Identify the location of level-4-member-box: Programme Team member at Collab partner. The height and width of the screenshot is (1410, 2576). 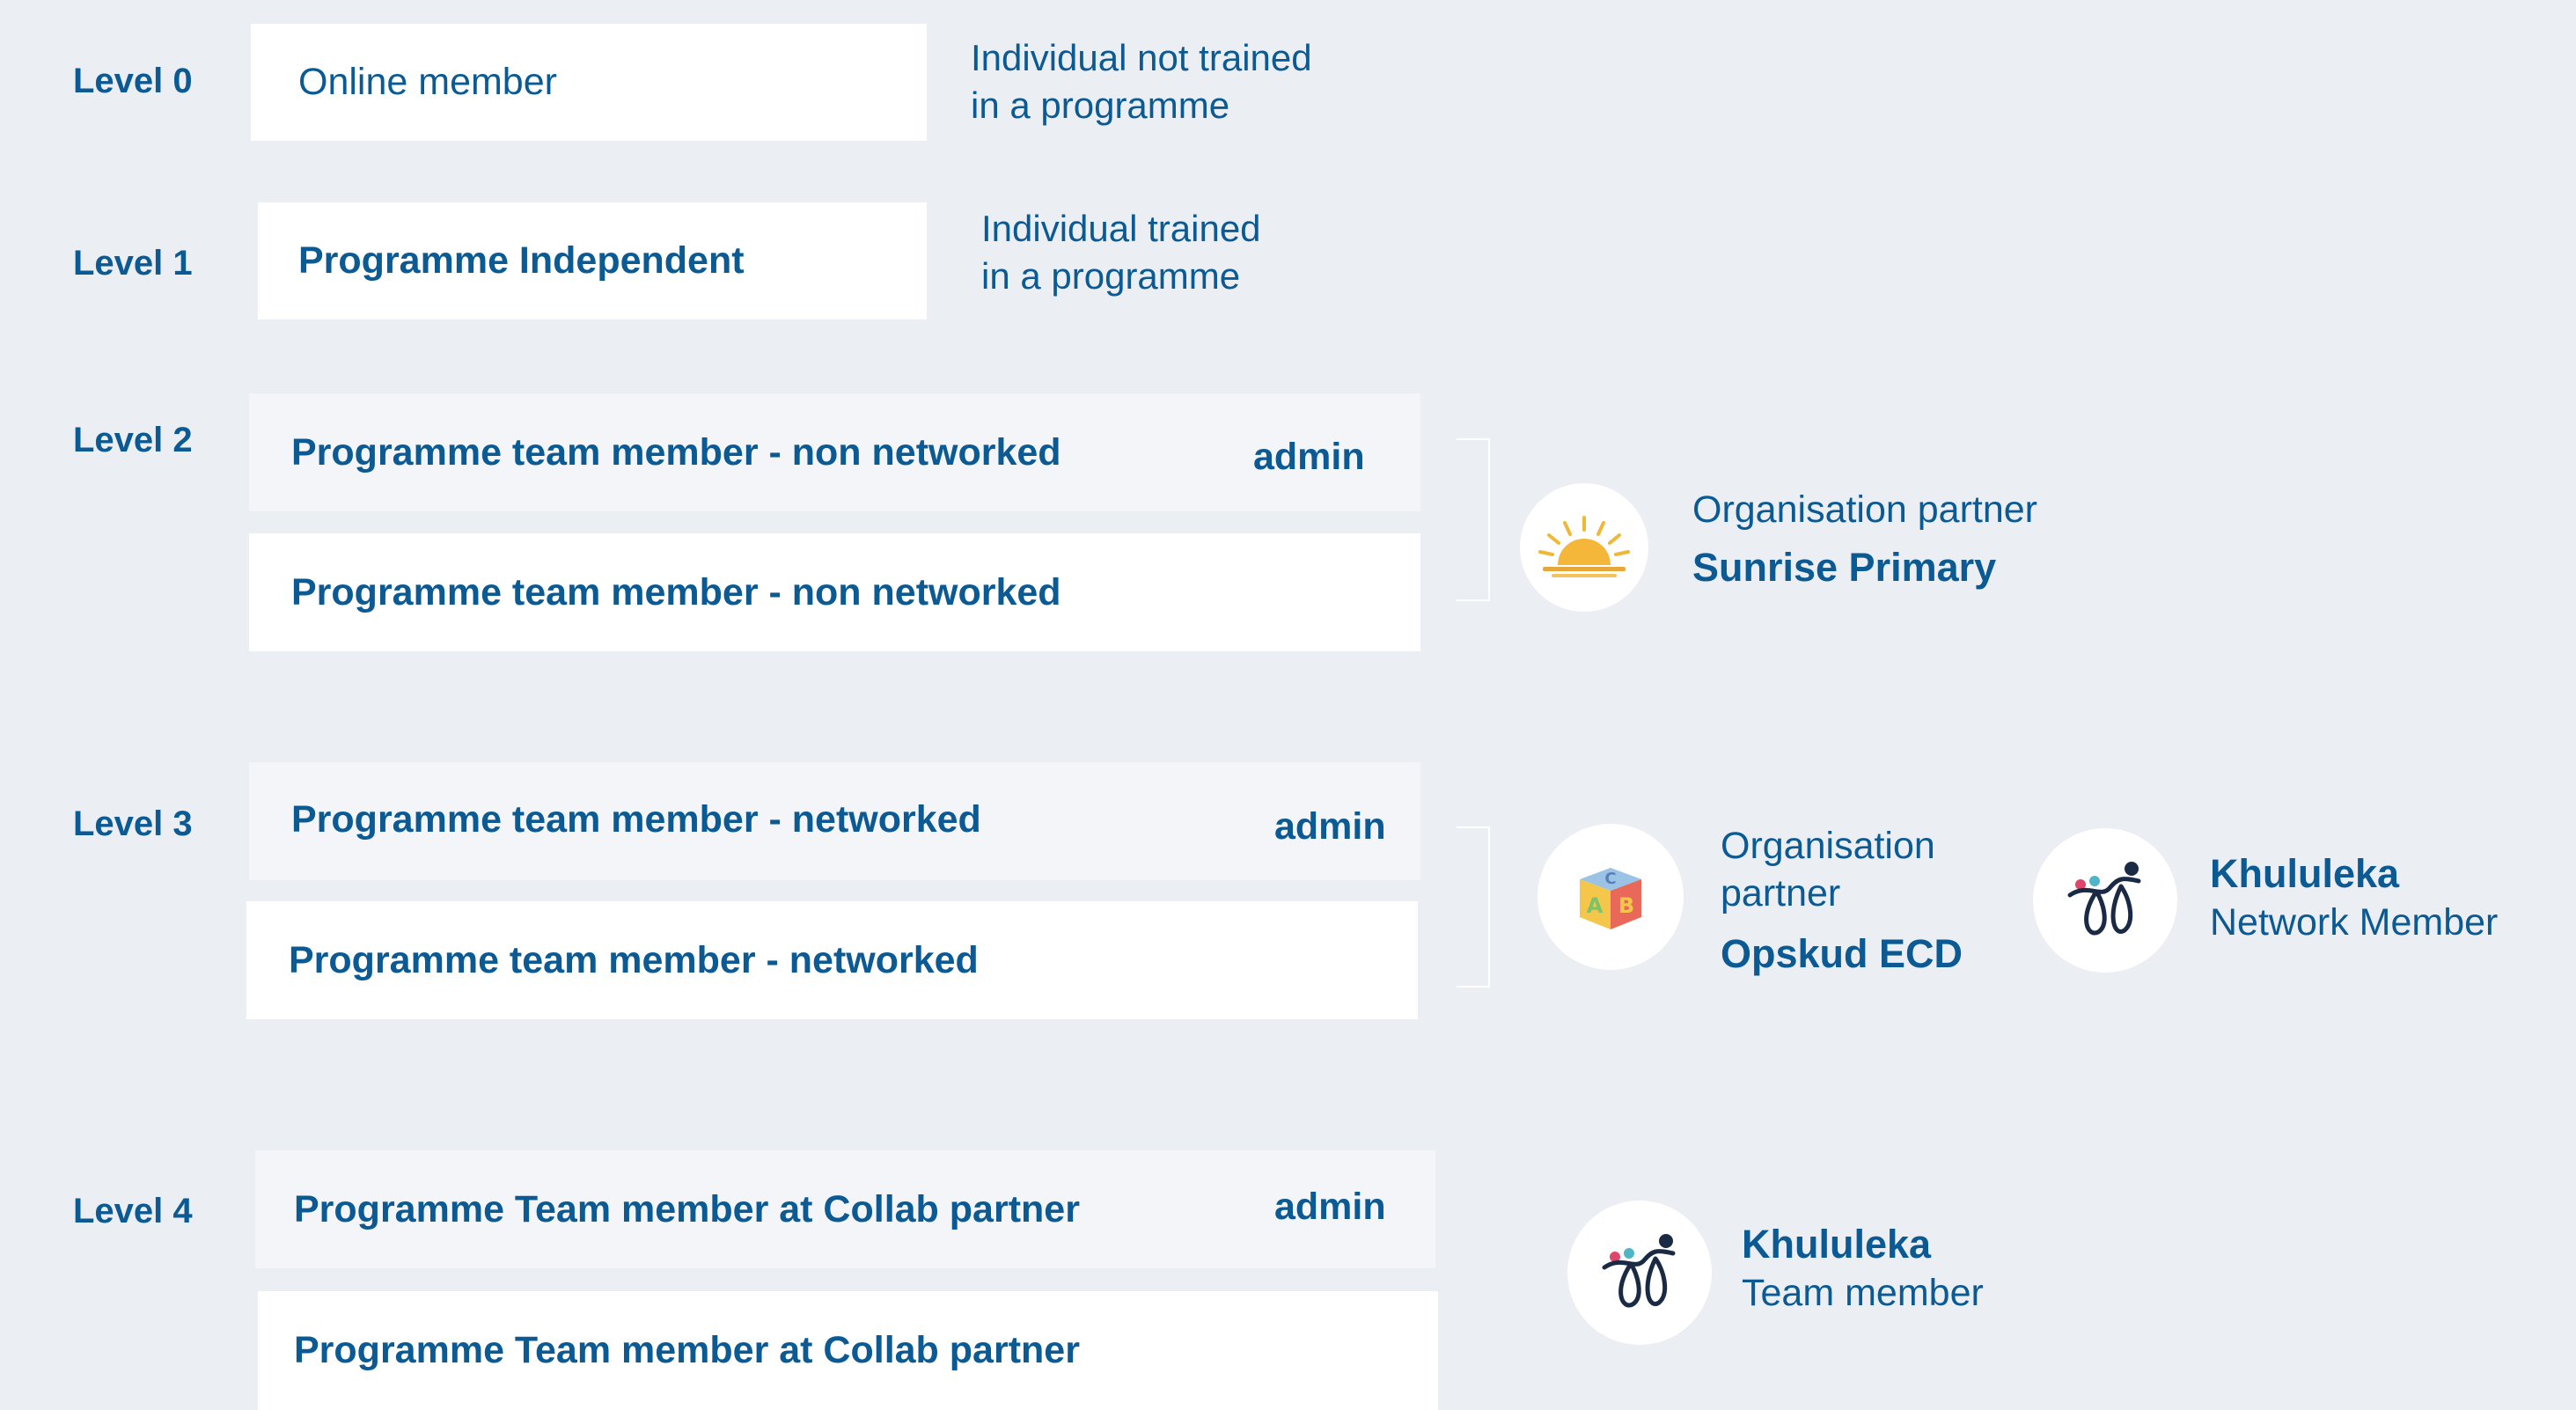
(848, 1350).